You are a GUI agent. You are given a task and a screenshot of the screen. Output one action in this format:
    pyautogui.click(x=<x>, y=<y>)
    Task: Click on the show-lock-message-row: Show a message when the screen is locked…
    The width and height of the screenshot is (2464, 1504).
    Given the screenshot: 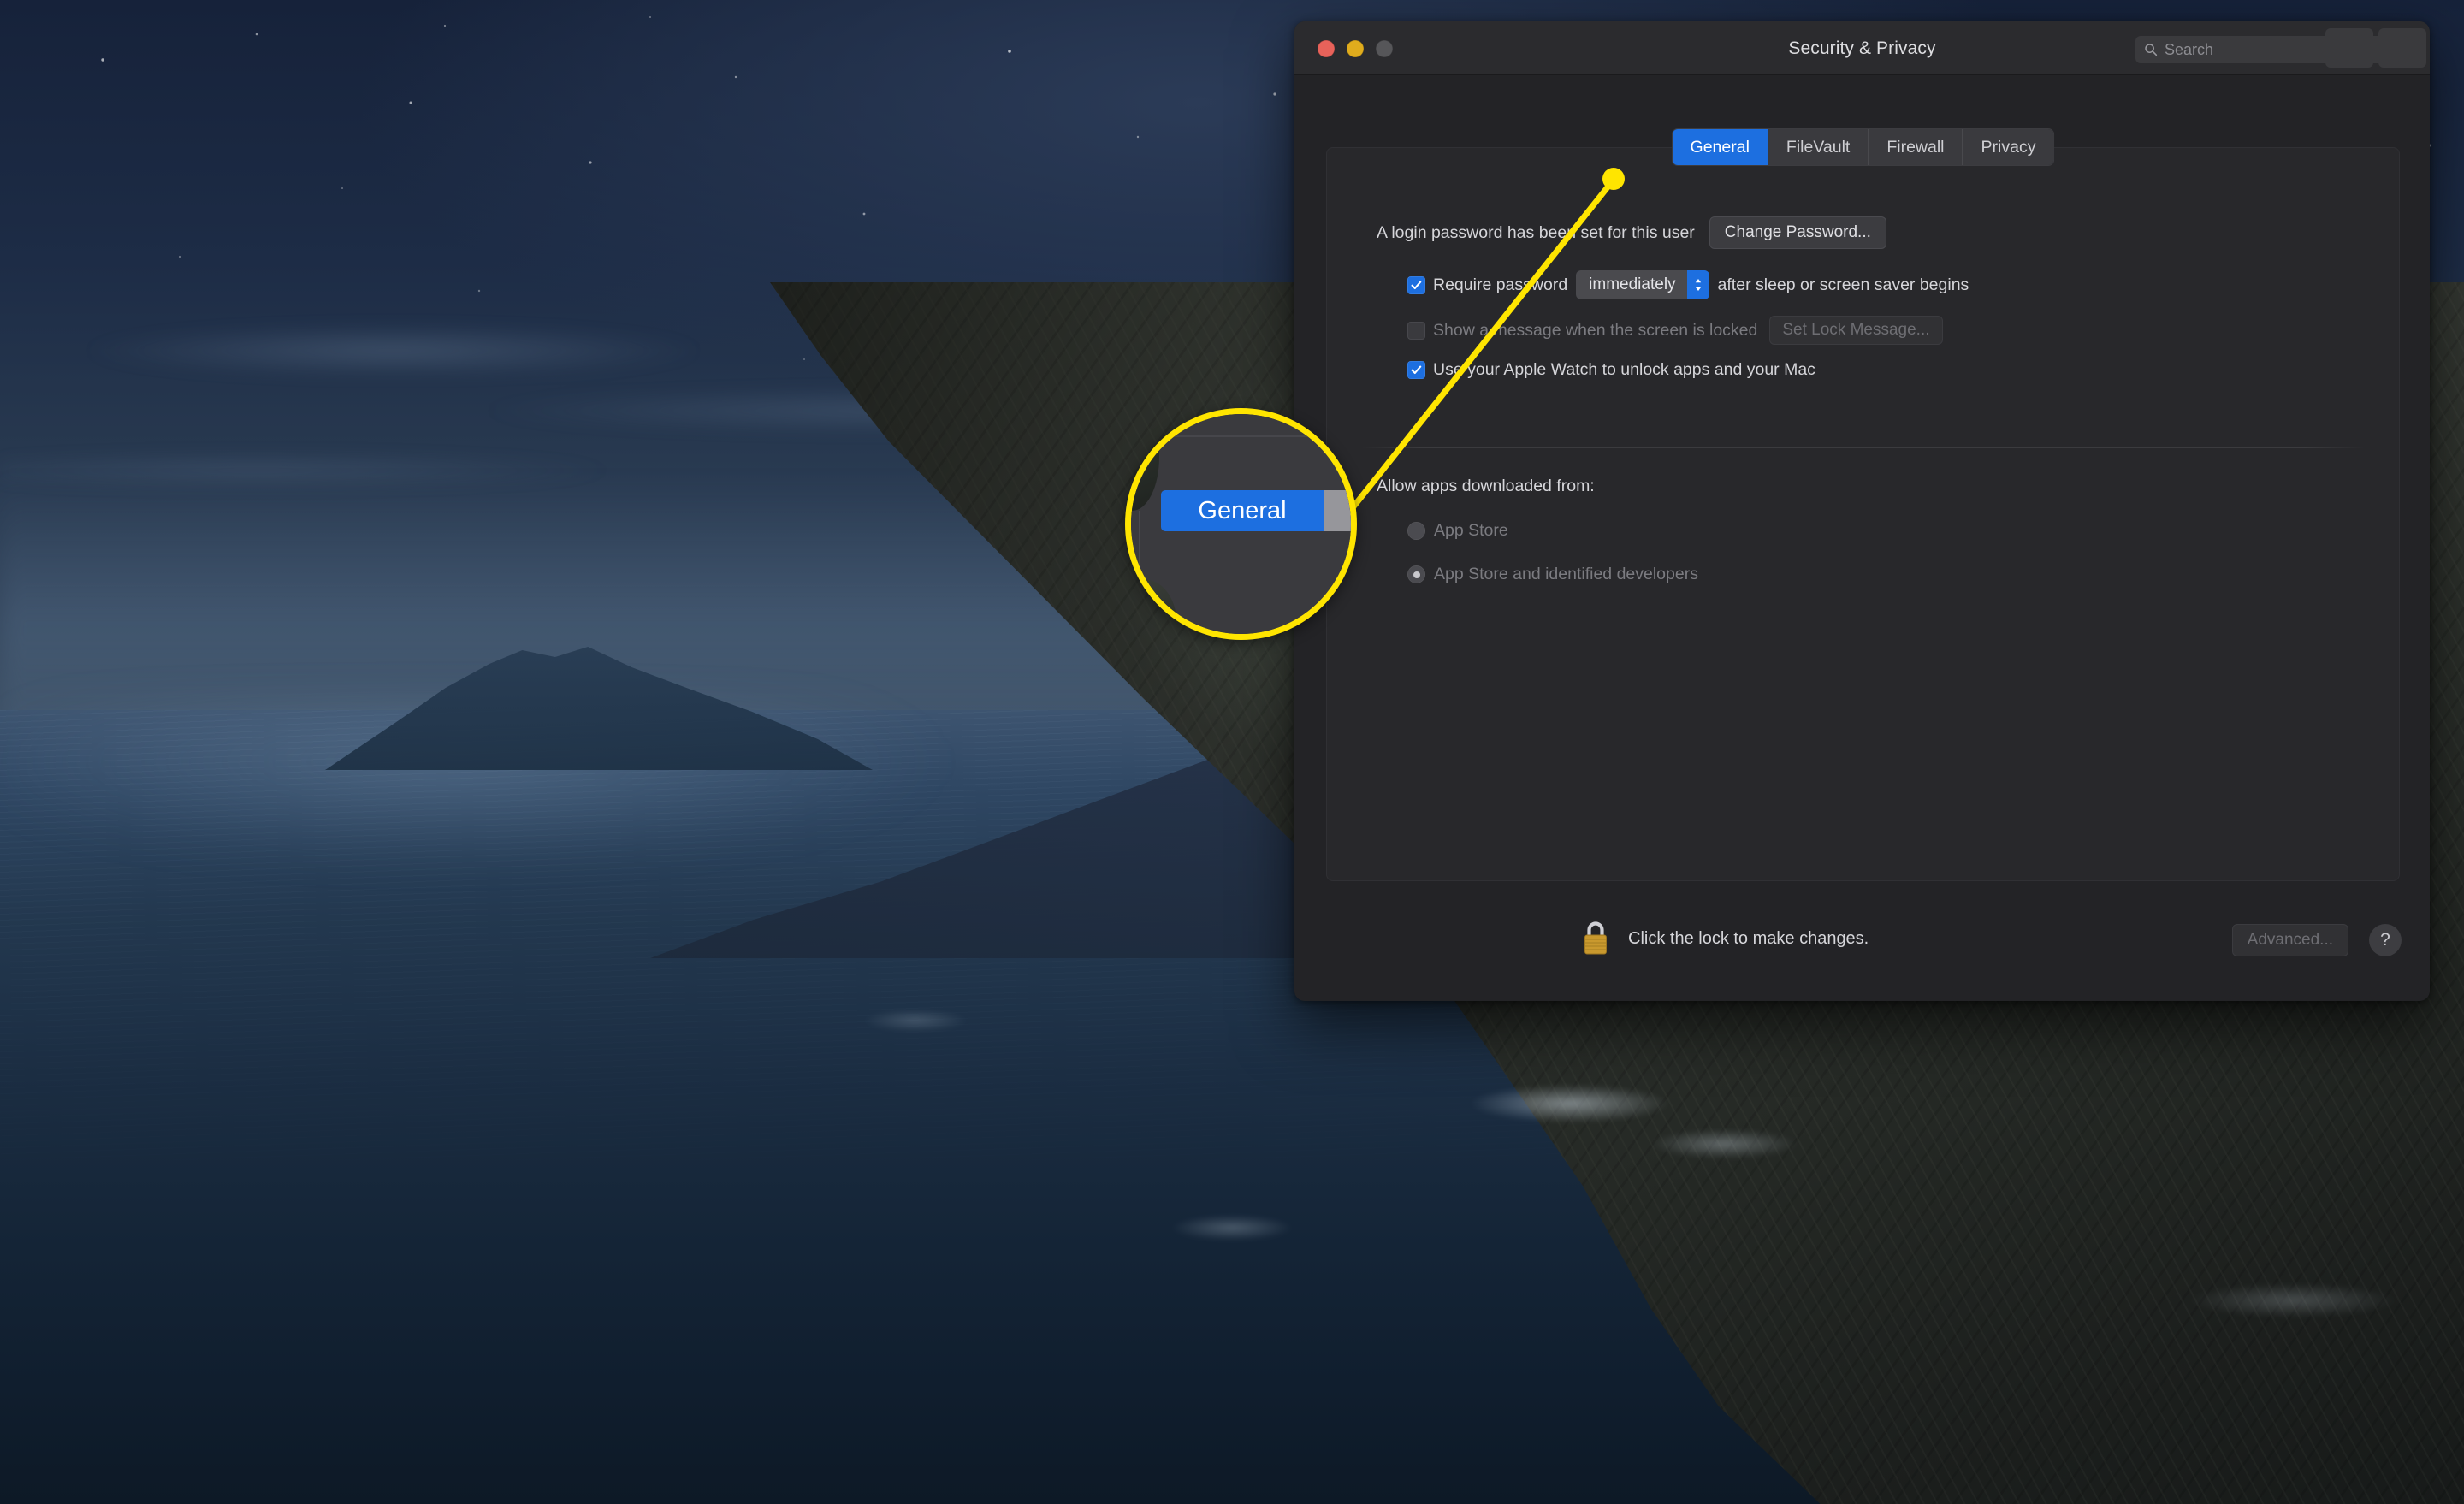 What is the action you would take?
    pyautogui.click(x=1675, y=330)
    